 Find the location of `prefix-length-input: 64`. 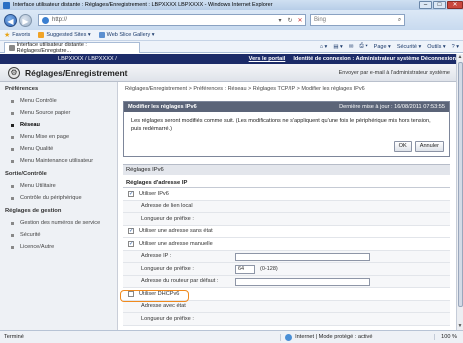

prefix-length-input: 64 is located at coordinates (245, 269).